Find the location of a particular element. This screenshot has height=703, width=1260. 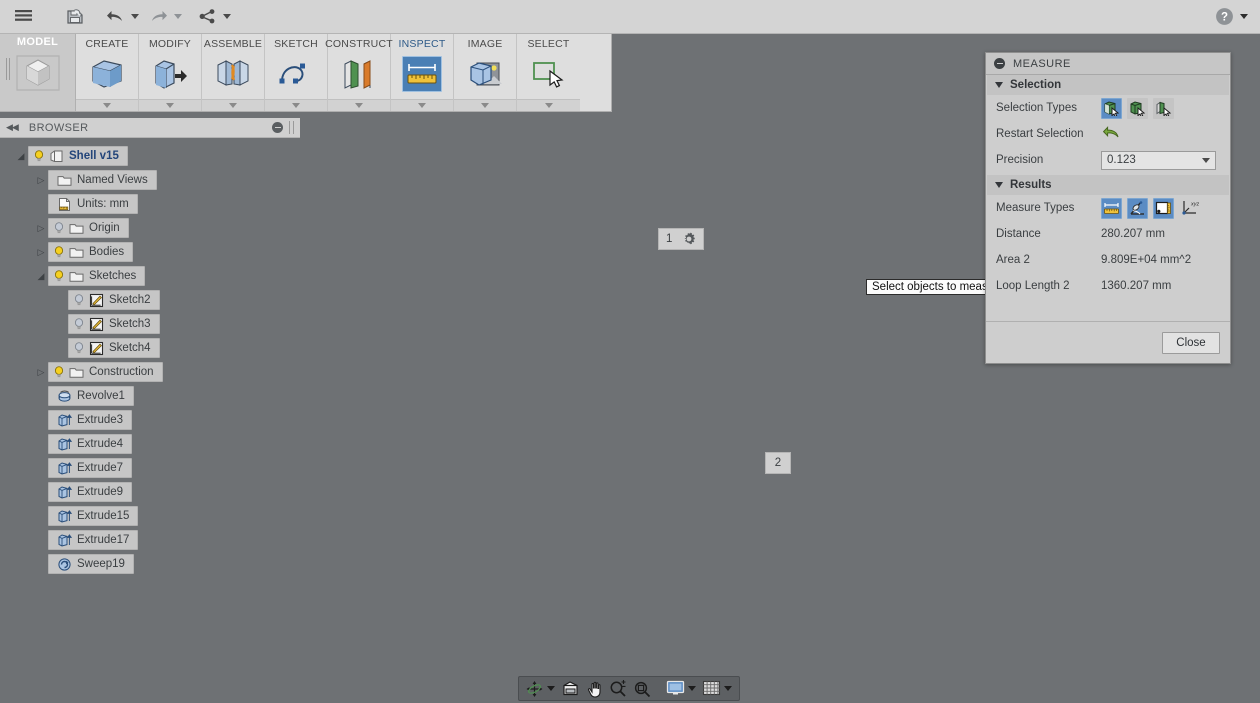

section-header-results: Results is located at coordinates (1108, 185).